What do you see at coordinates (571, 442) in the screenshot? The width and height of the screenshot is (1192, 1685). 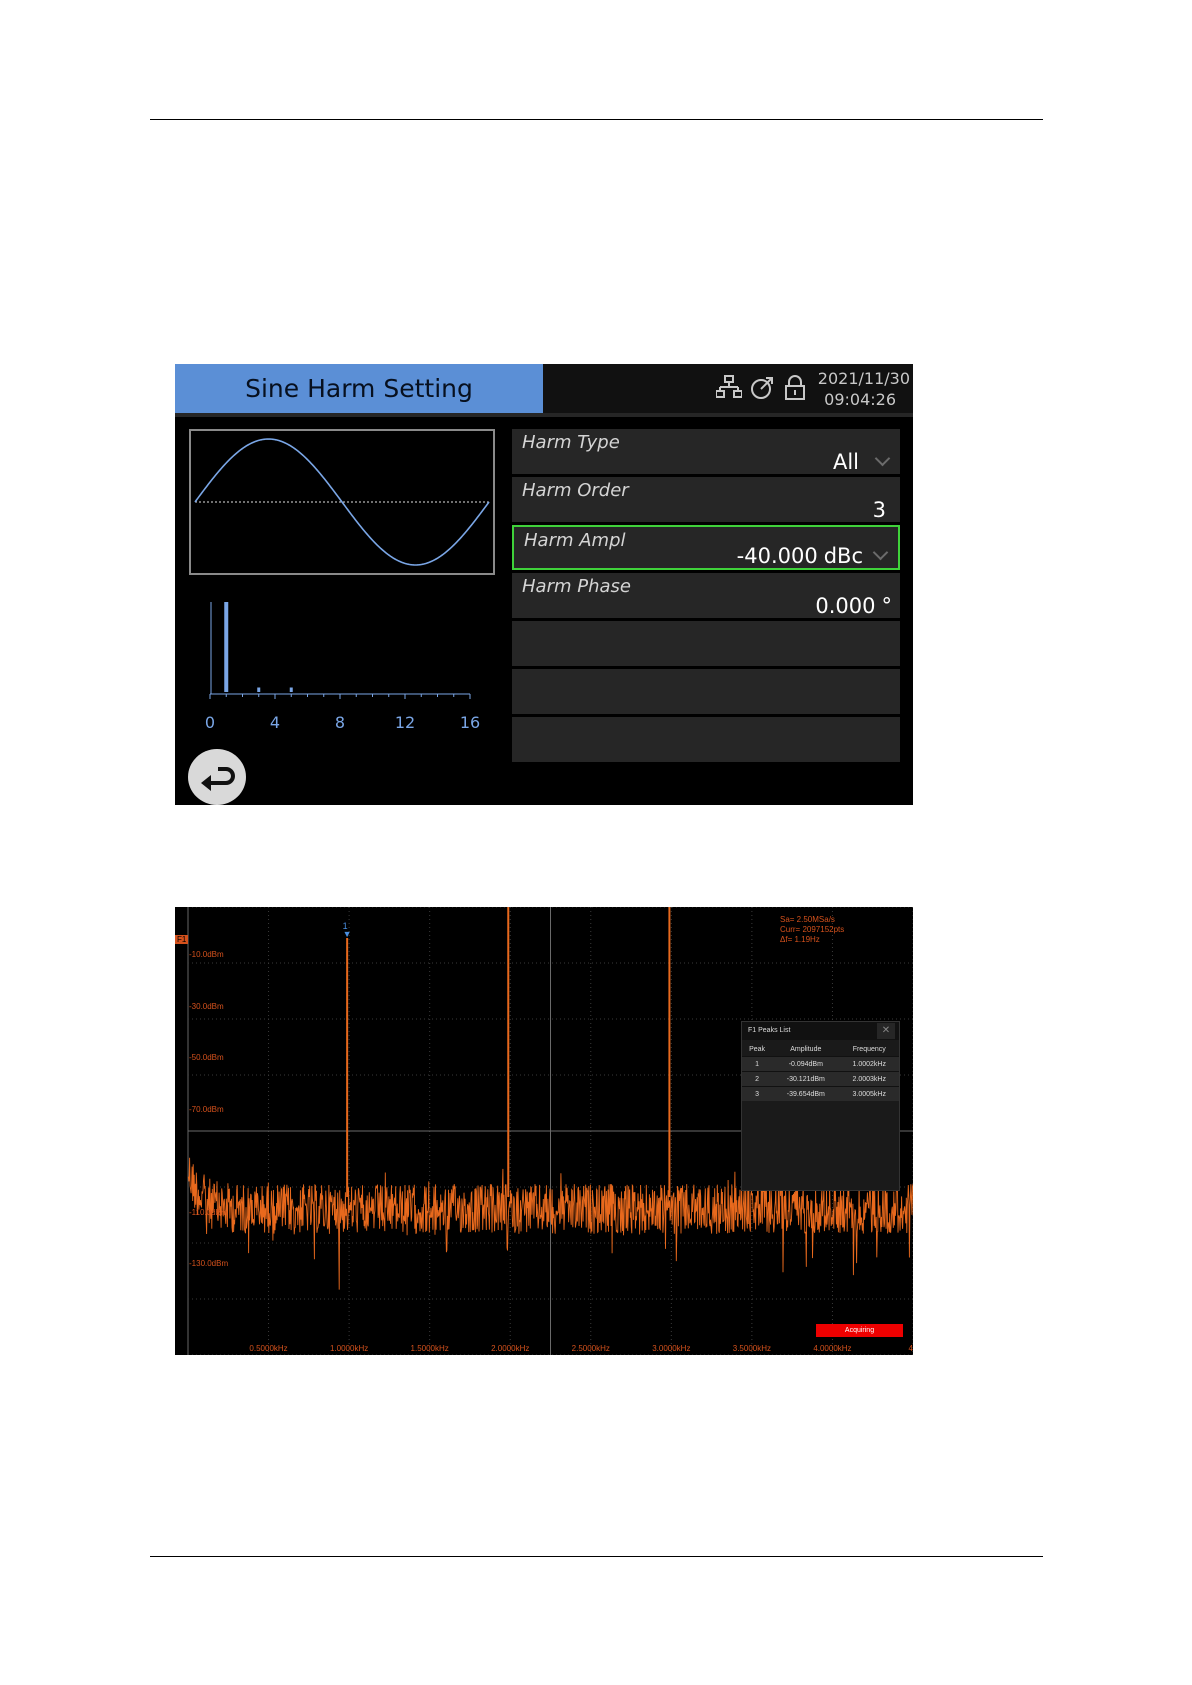 I see `setting-label: Harm Type` at bounding box center [571, 442].